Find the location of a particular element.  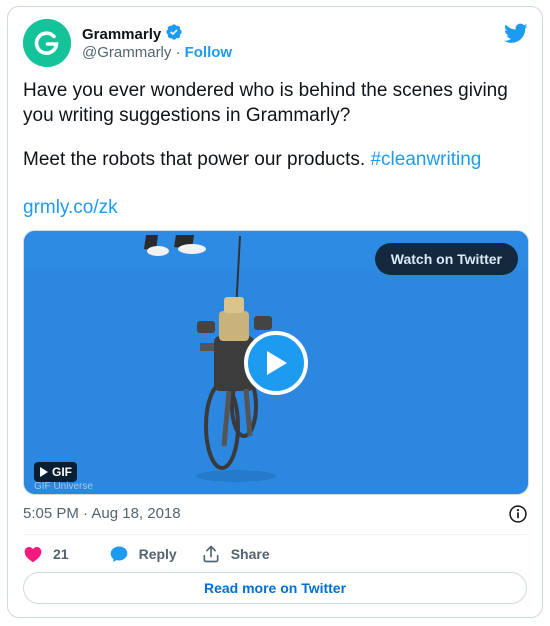

like-button: 21 is located at coordinates (46, 554).